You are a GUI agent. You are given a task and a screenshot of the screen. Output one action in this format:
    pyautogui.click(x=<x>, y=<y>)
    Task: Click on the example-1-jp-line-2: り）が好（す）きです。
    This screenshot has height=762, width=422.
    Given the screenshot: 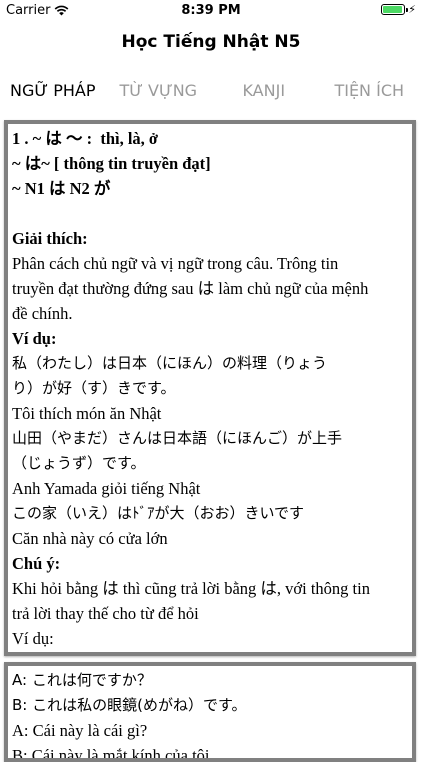 What is the action you would take?
    pyautogui.click(x=210, y=388)
    